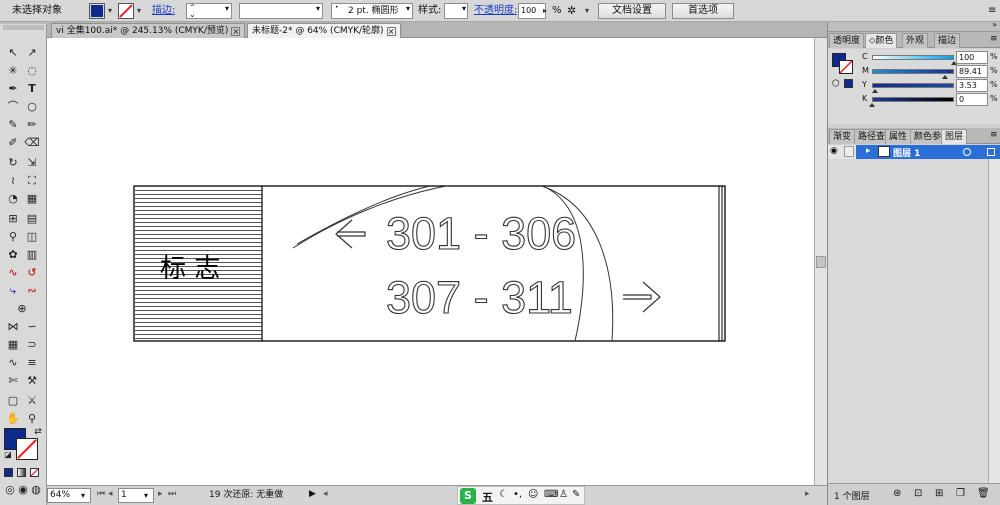 The width and height of the screenshot is (1000, 505). Describe the element at coordinates (408, 8) in the screenshot. I see `brush-dropdown-icon: ▾` at that location.